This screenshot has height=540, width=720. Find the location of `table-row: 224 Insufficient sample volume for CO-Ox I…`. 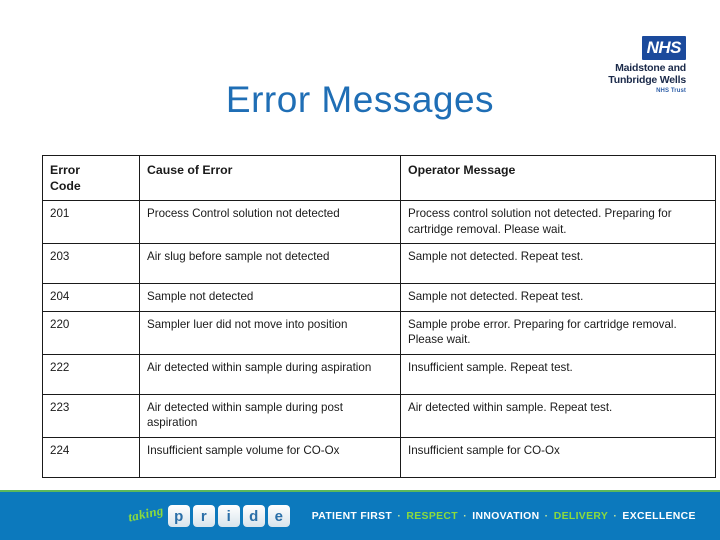

table-row: 224 Insufficient sample volume for CO-Ox I… is located at coordinates (379, 457).